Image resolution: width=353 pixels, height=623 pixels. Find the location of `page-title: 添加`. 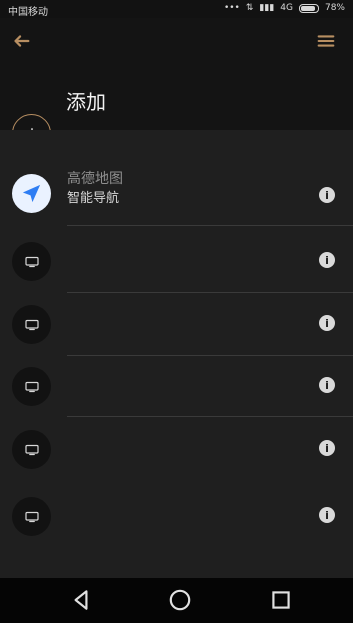

page-title: 添加 is located at coordinates (86, 102).